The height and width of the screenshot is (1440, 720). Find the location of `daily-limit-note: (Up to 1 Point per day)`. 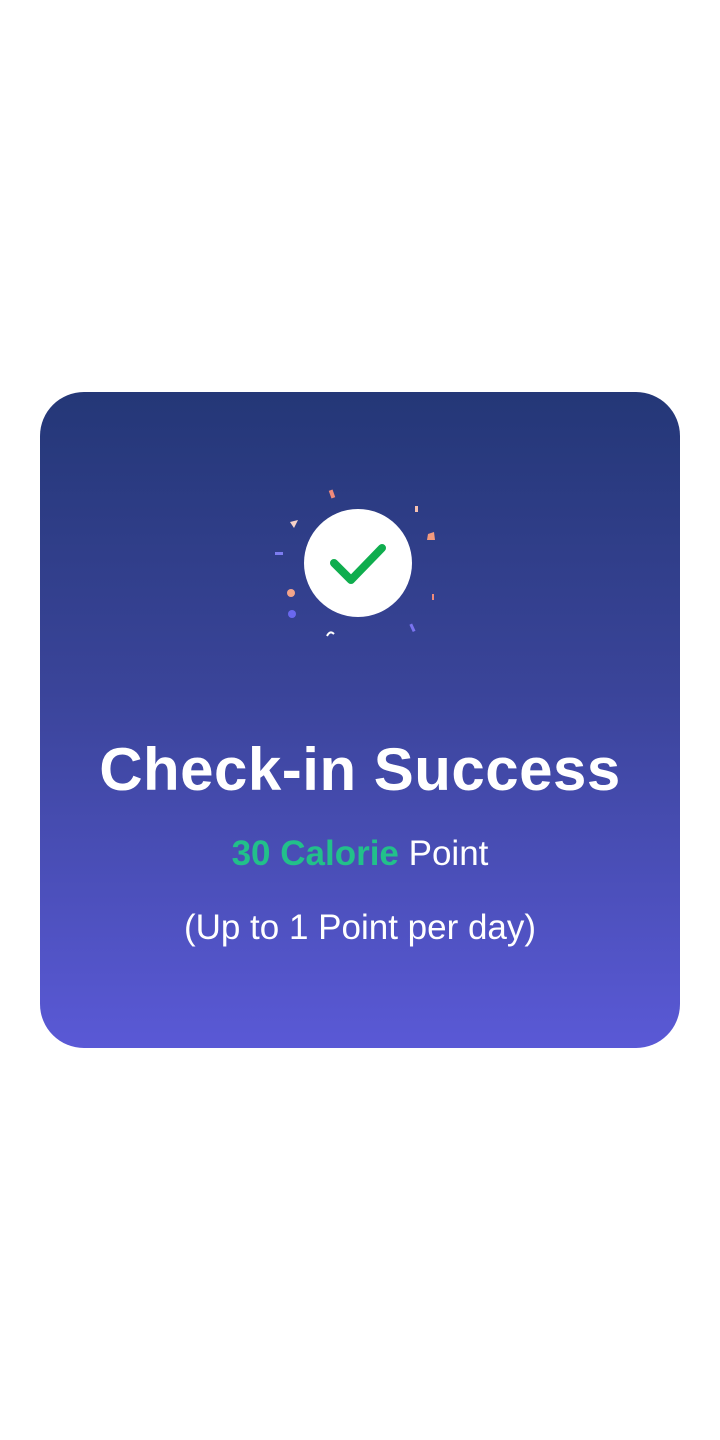

daily-limit-note: (Up to 1 Point per day) is located at coordinates (360, 927).